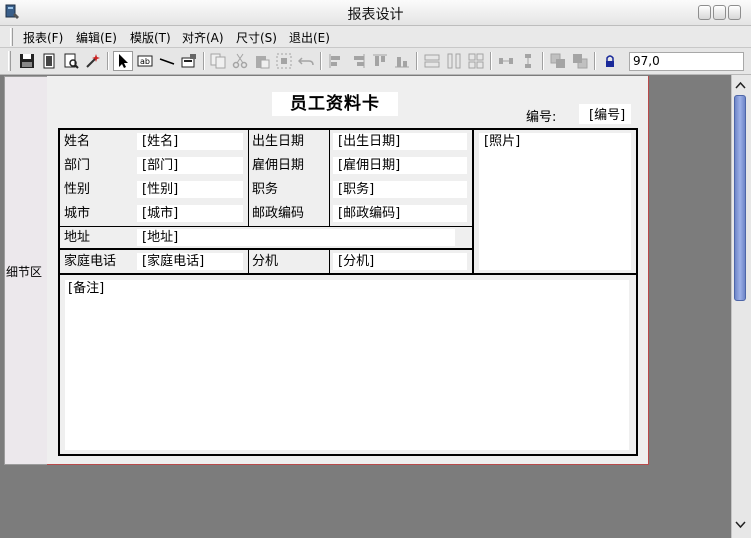  Describe the element at coordinates (740, 85) in the screenshot. I see `scroll-up-icon` at that location.